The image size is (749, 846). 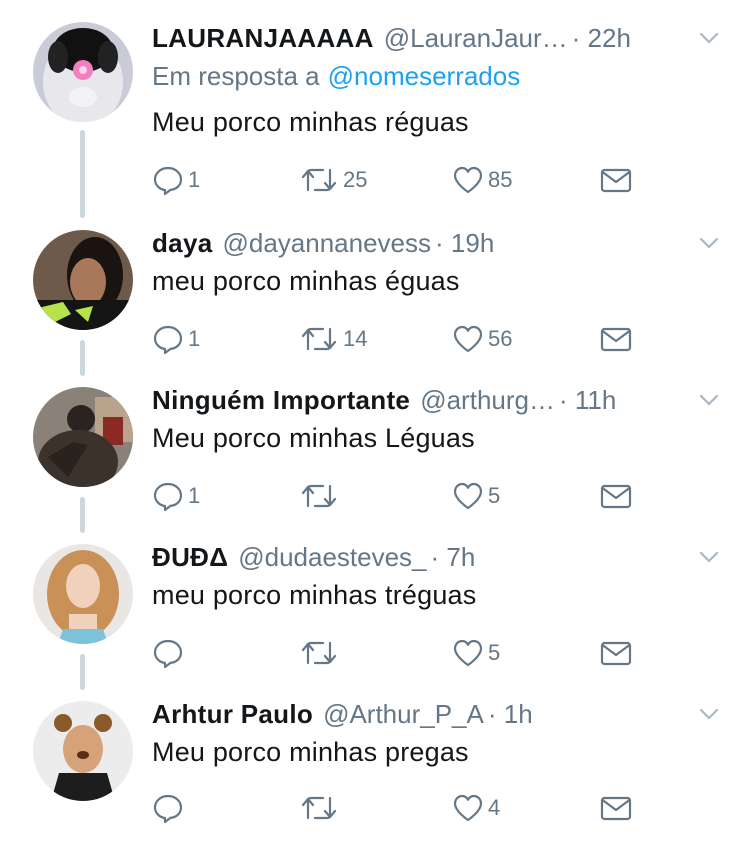 I want to click on tweet-text: meu porco minhas tréguas, so click(x=314, y=595).